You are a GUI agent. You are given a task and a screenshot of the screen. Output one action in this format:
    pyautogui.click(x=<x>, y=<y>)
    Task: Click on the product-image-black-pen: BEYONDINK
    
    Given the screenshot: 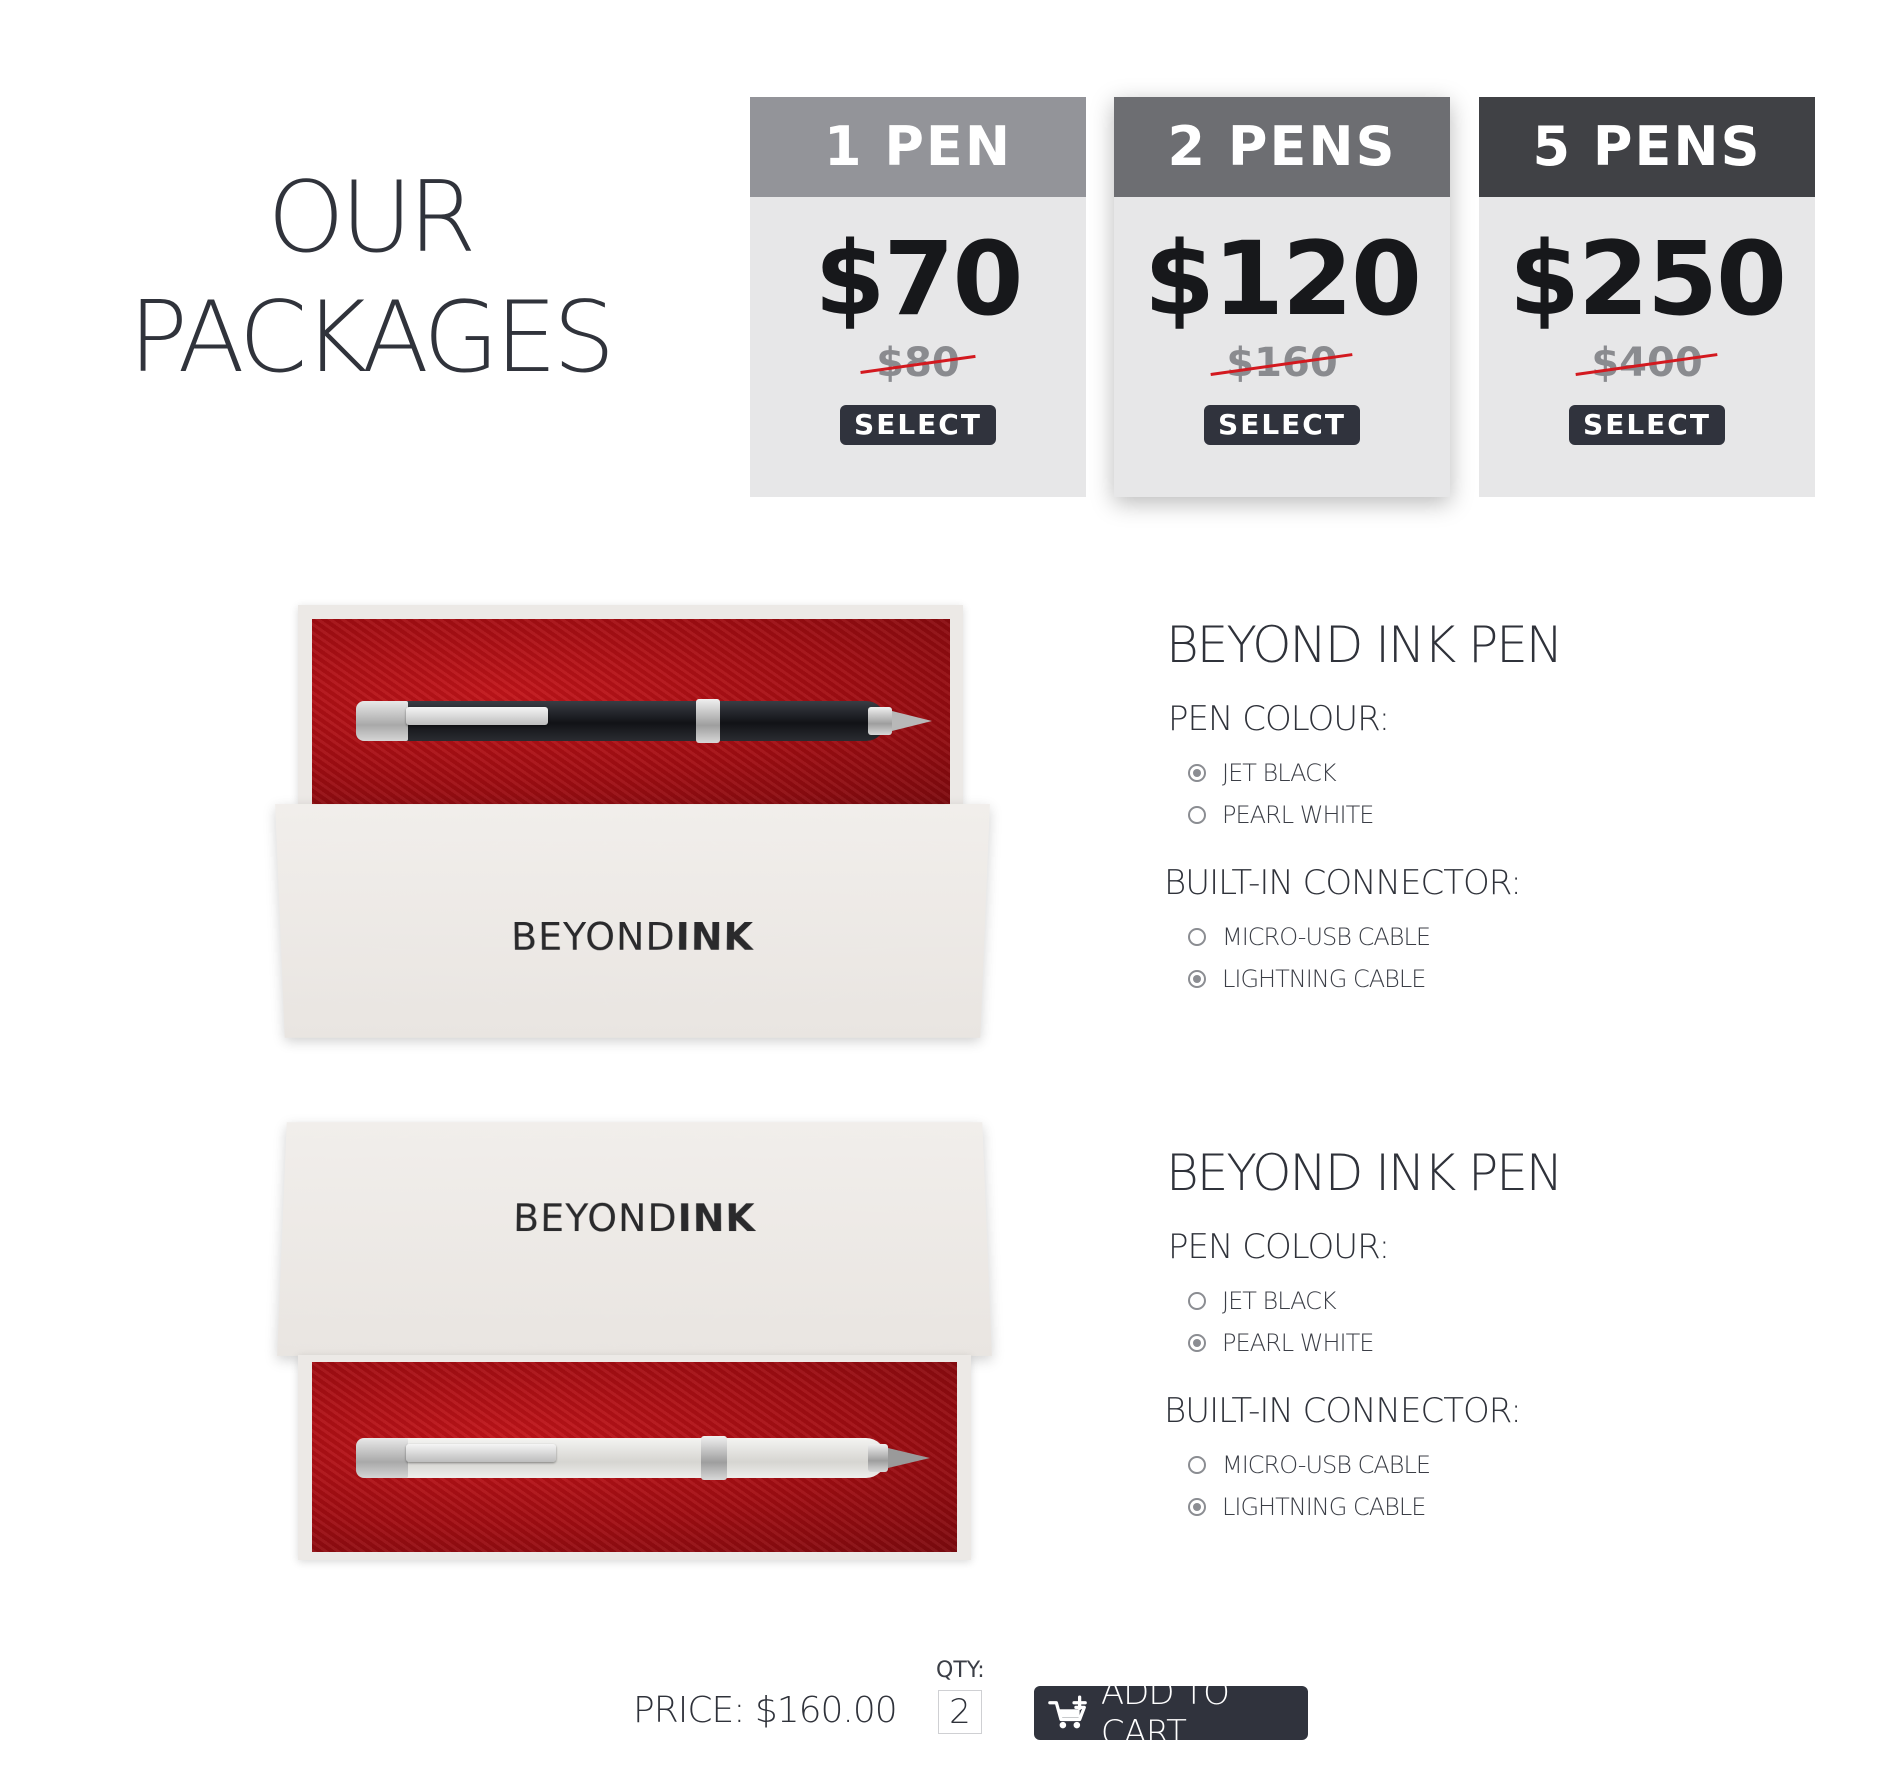 What is the action you would take?
    pyautogui.click(x=632, y=822)
    